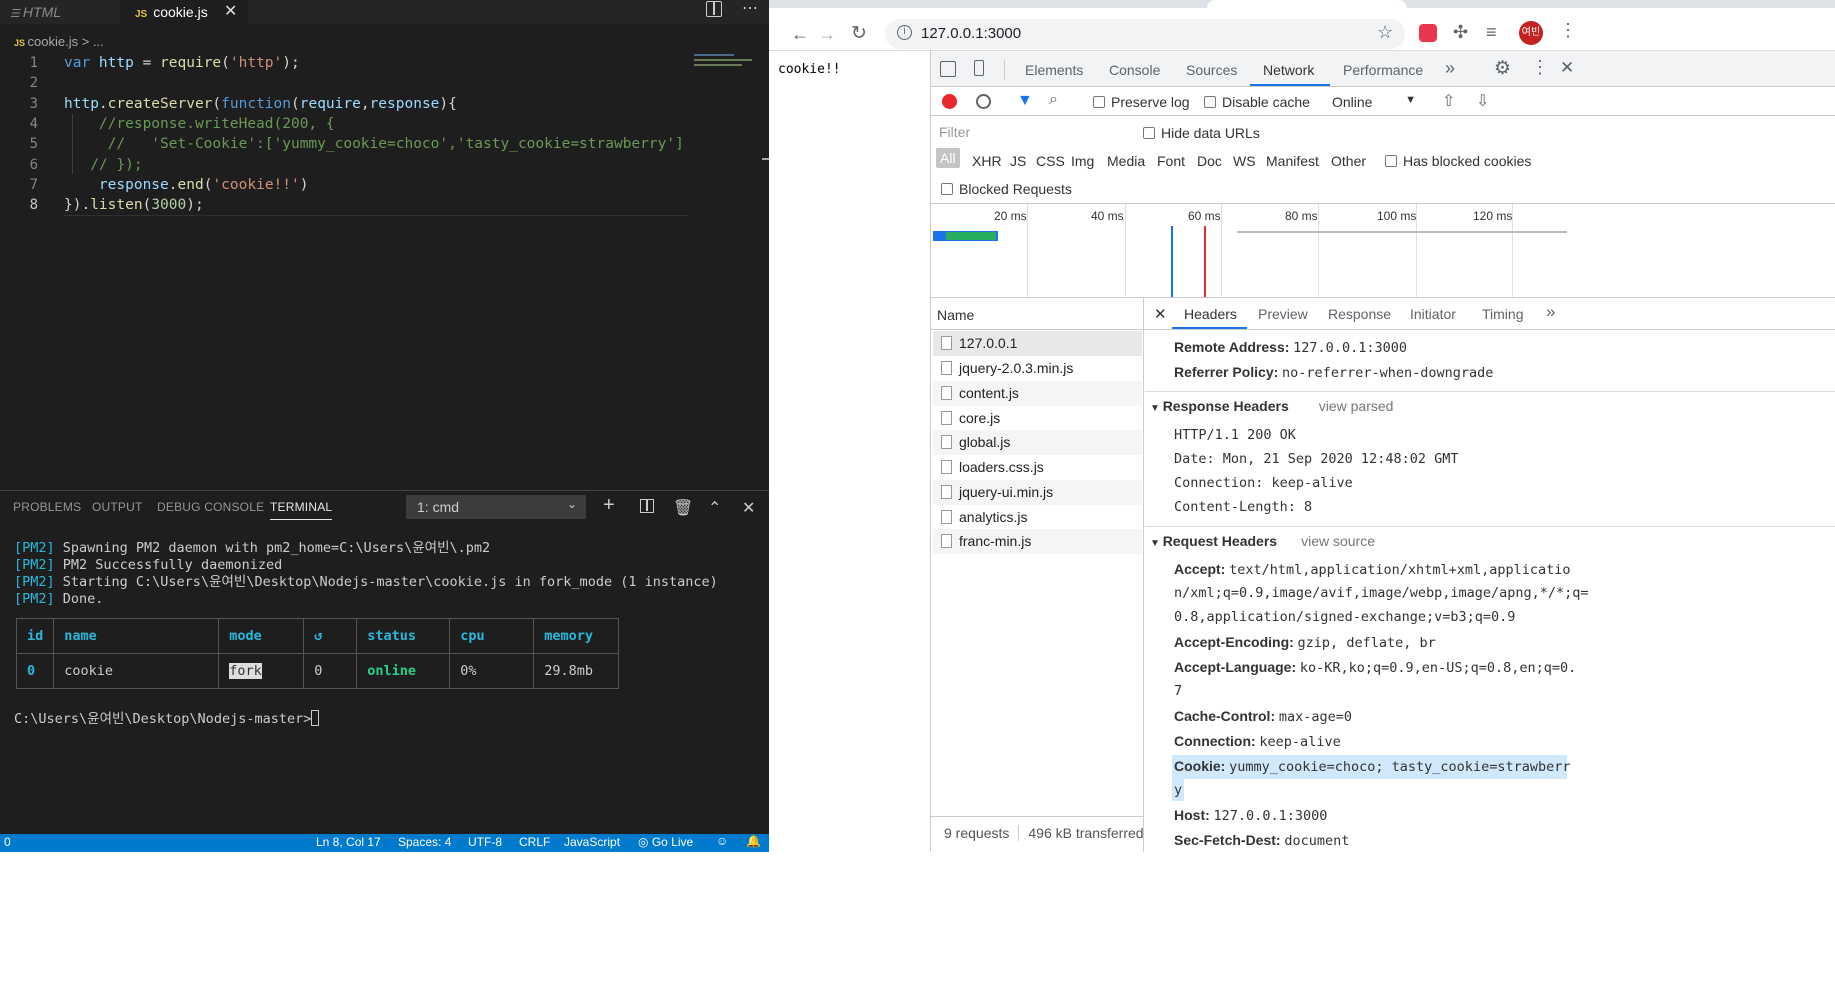 The width and height of the screenshot is (1835, 996). Describe the element at coordinates (1037, 314) in the screenshot. I see `name-column-header: Name` at that location.